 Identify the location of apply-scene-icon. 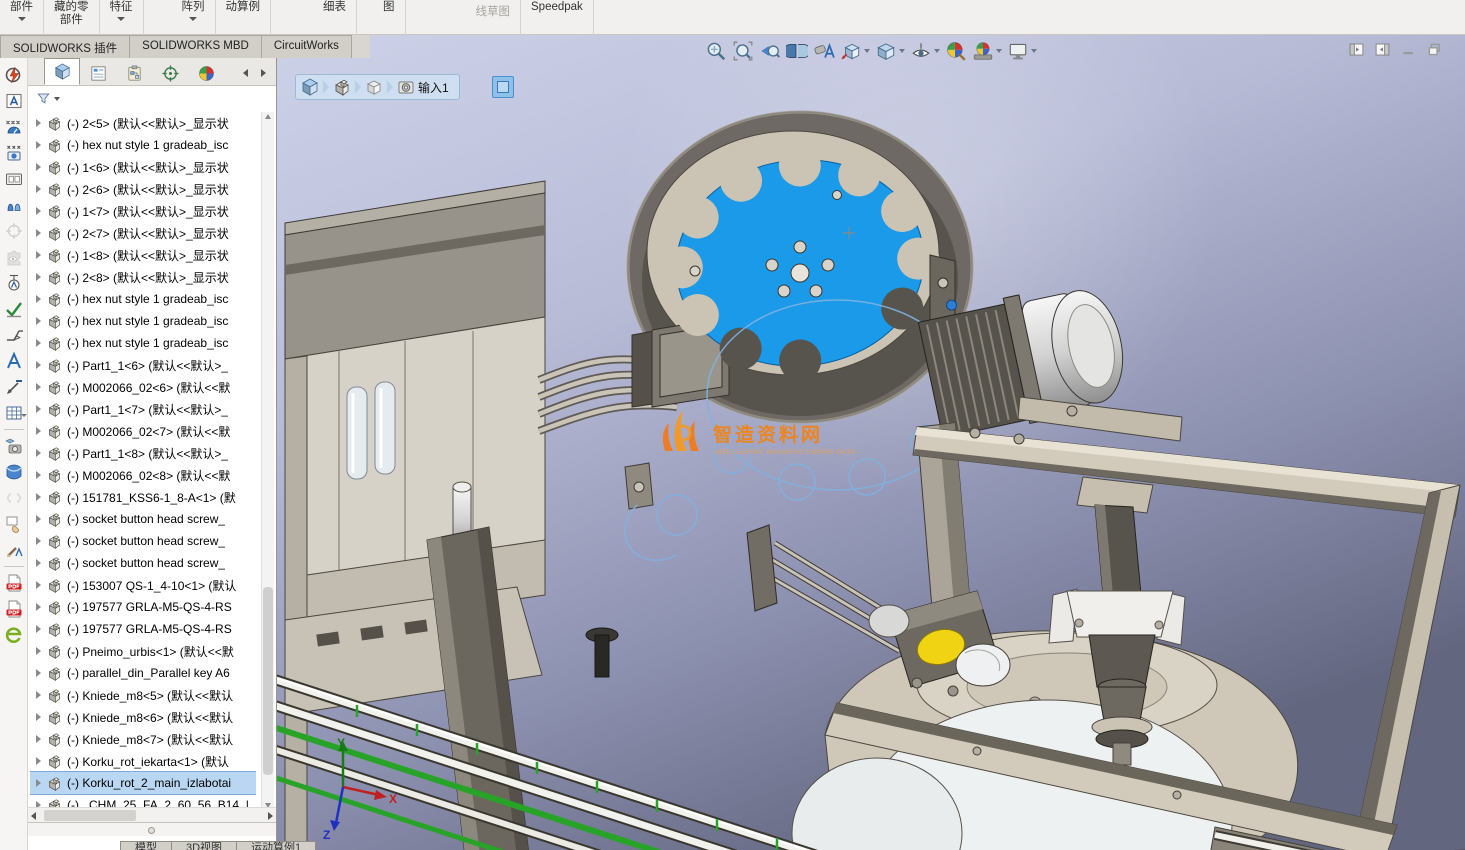
(987, 51).